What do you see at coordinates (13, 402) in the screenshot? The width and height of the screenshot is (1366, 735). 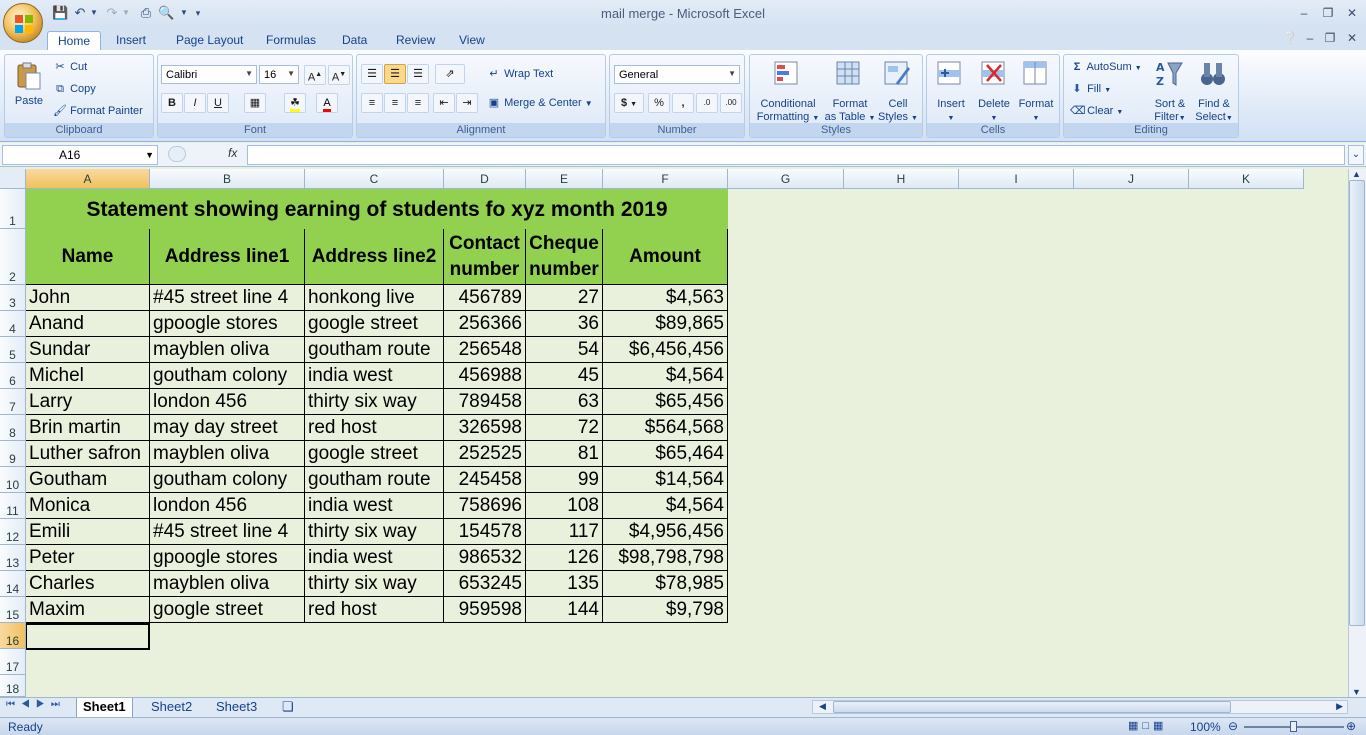 I see `row-header-7: 7` at bounding box center [13, 402].